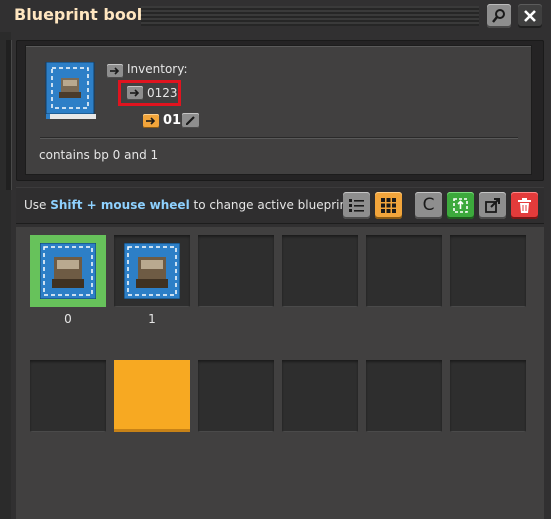 This screenshot has width=551, height=519. What do you see at coordinates (152, 396) in the screenshot?
I see `blueprint-slot-hovered` at bounding box center [152, 396].